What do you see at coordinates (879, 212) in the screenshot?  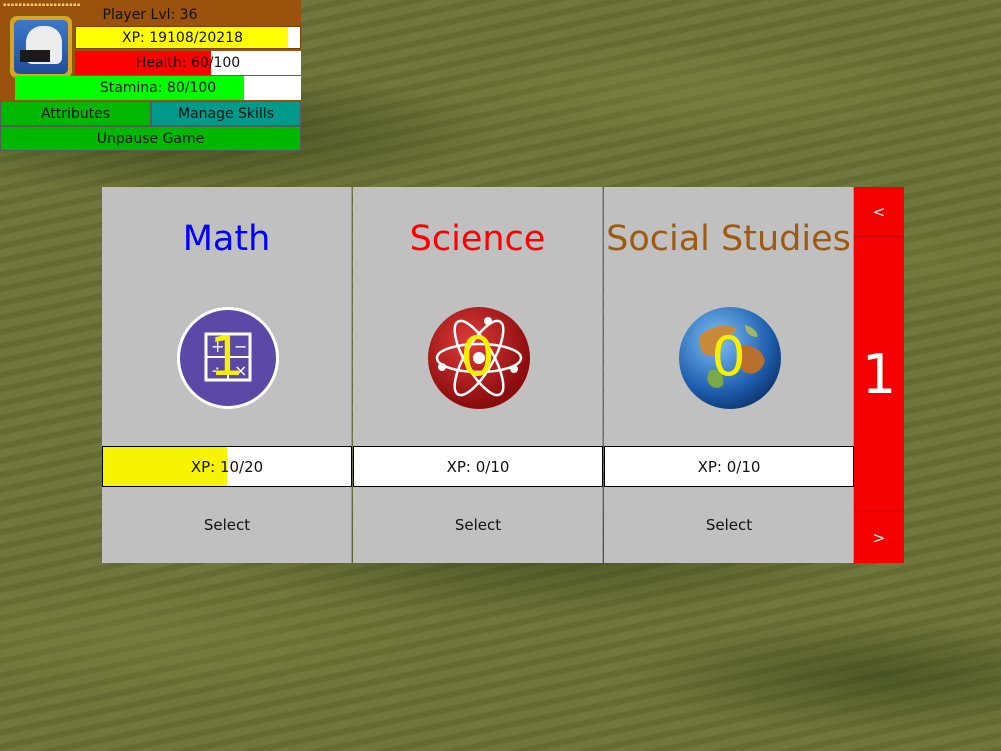 I see `previous-page-button: <` at bounding box center [879, 212].